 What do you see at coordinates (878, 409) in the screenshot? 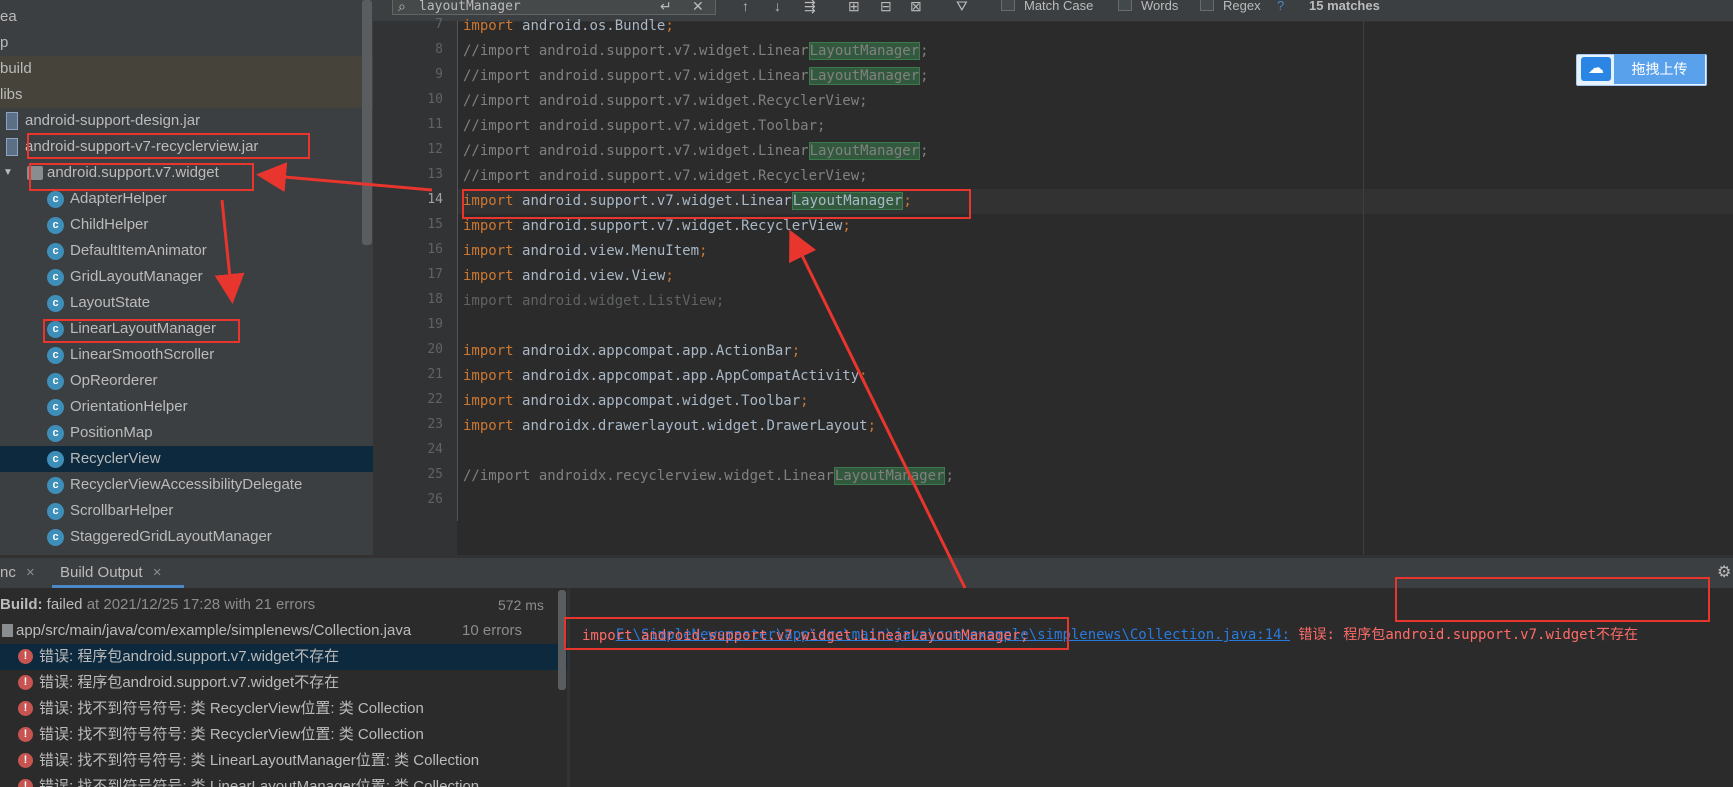
I see `arrow-to-import-line` at bounding box center [878, 409].